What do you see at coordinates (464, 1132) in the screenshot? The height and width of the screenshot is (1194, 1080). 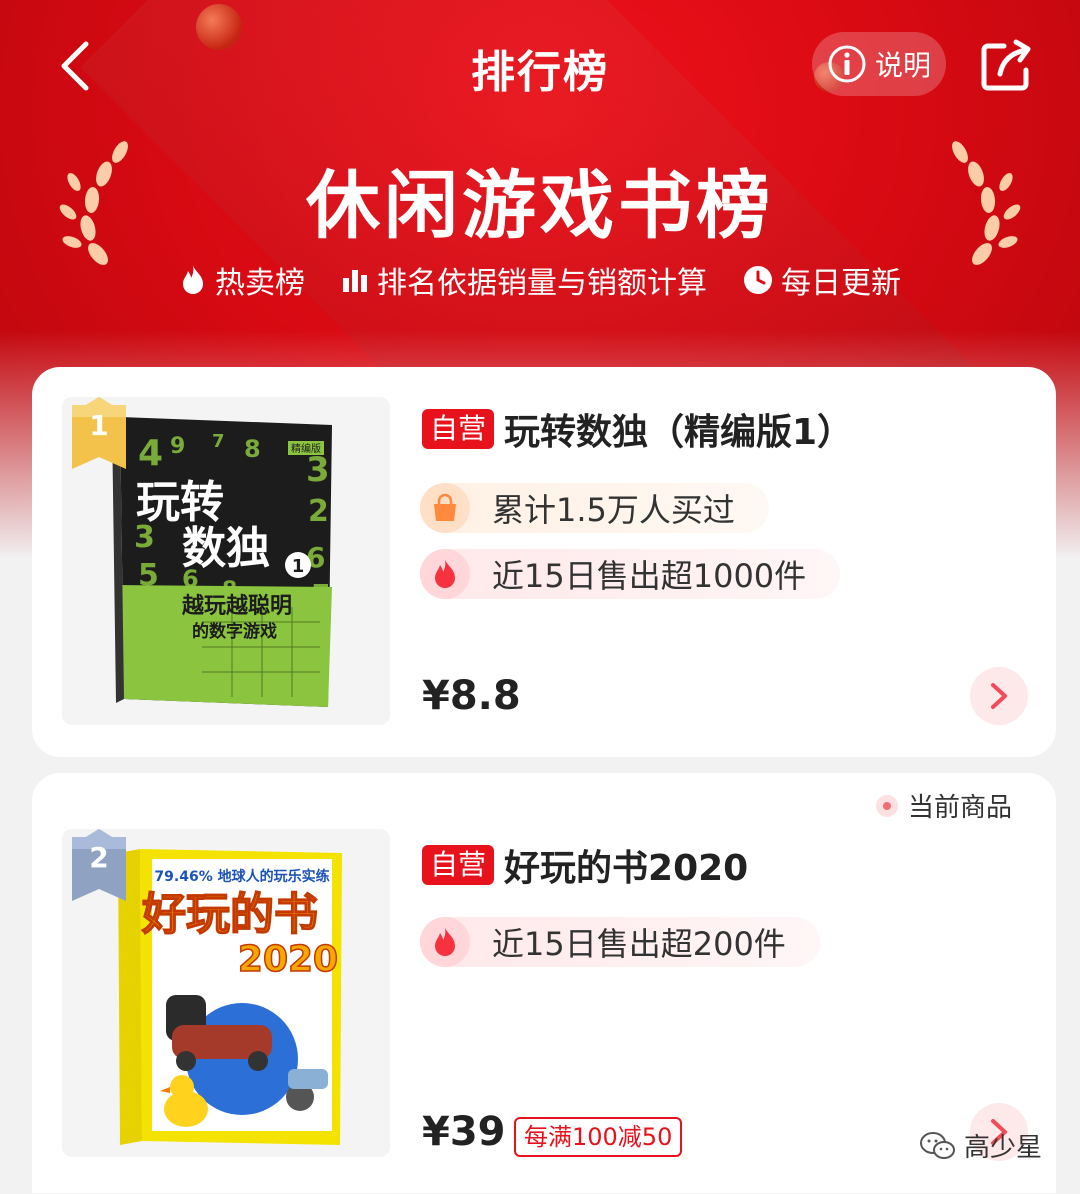 I see `product-price: ¥39` at bounding box center [464, 1132].